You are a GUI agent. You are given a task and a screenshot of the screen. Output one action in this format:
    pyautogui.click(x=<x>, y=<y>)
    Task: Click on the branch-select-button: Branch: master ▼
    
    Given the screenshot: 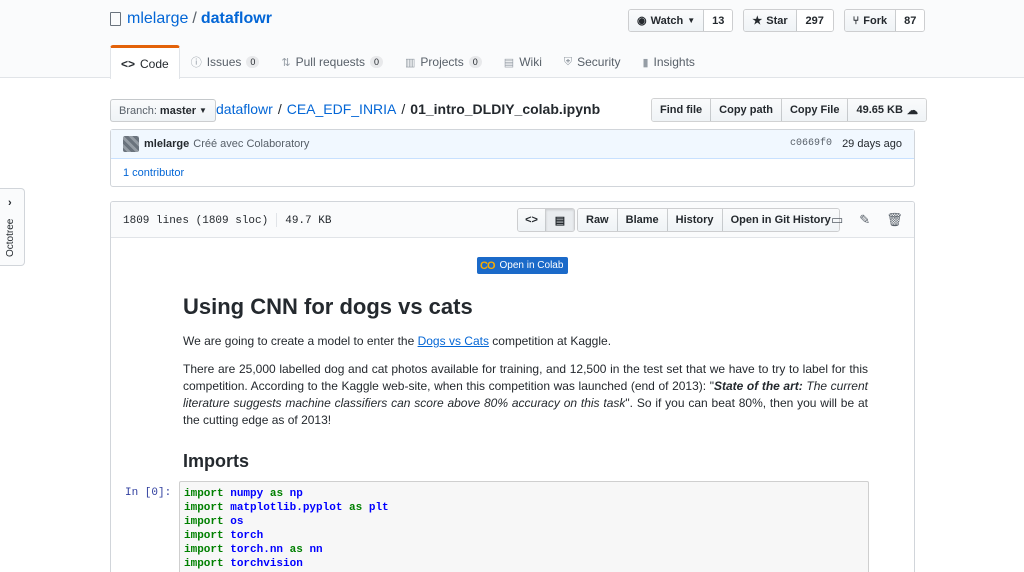 What is the action you would take?
    pyautogui.click(x=163, y=110)
    